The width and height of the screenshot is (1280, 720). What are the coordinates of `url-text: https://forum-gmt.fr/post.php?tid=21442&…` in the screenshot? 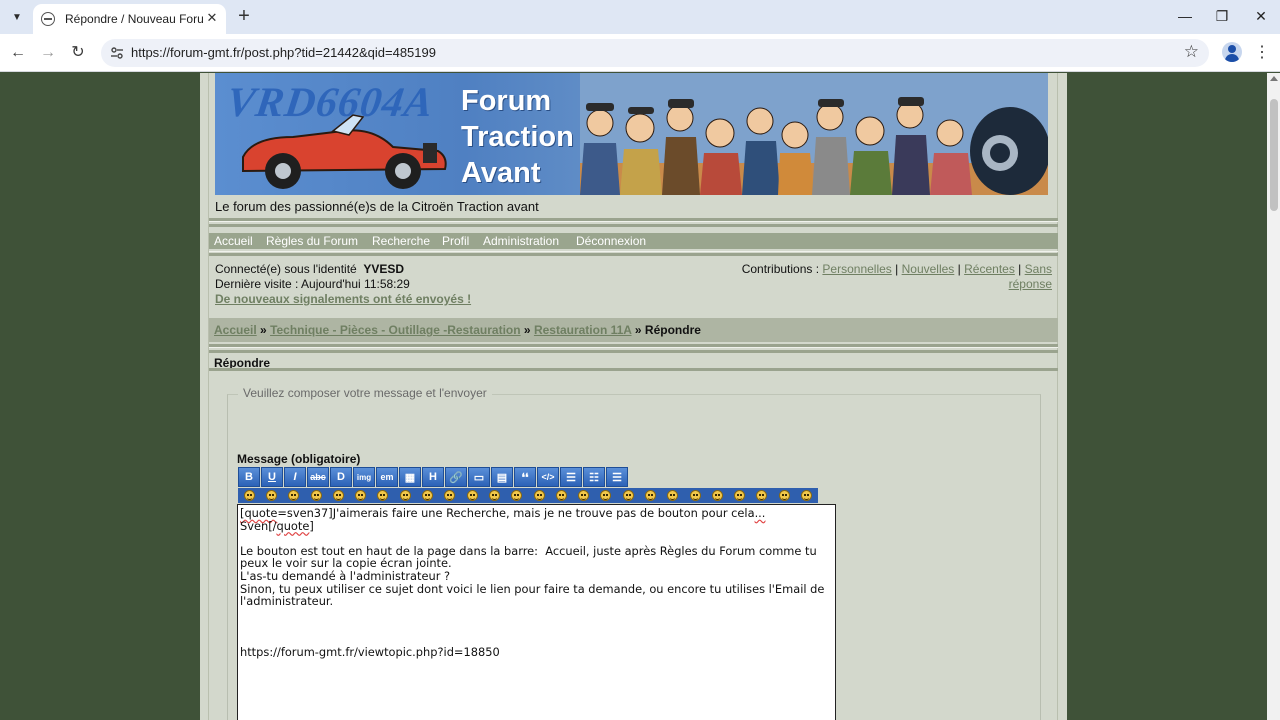 It's located at (283, 52).